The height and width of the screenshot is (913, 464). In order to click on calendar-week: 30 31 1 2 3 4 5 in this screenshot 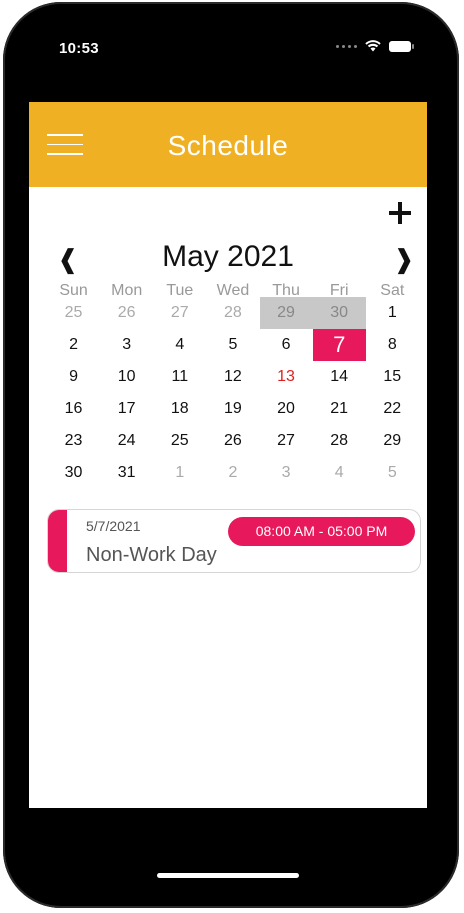, I will do `click(233, 473)`.